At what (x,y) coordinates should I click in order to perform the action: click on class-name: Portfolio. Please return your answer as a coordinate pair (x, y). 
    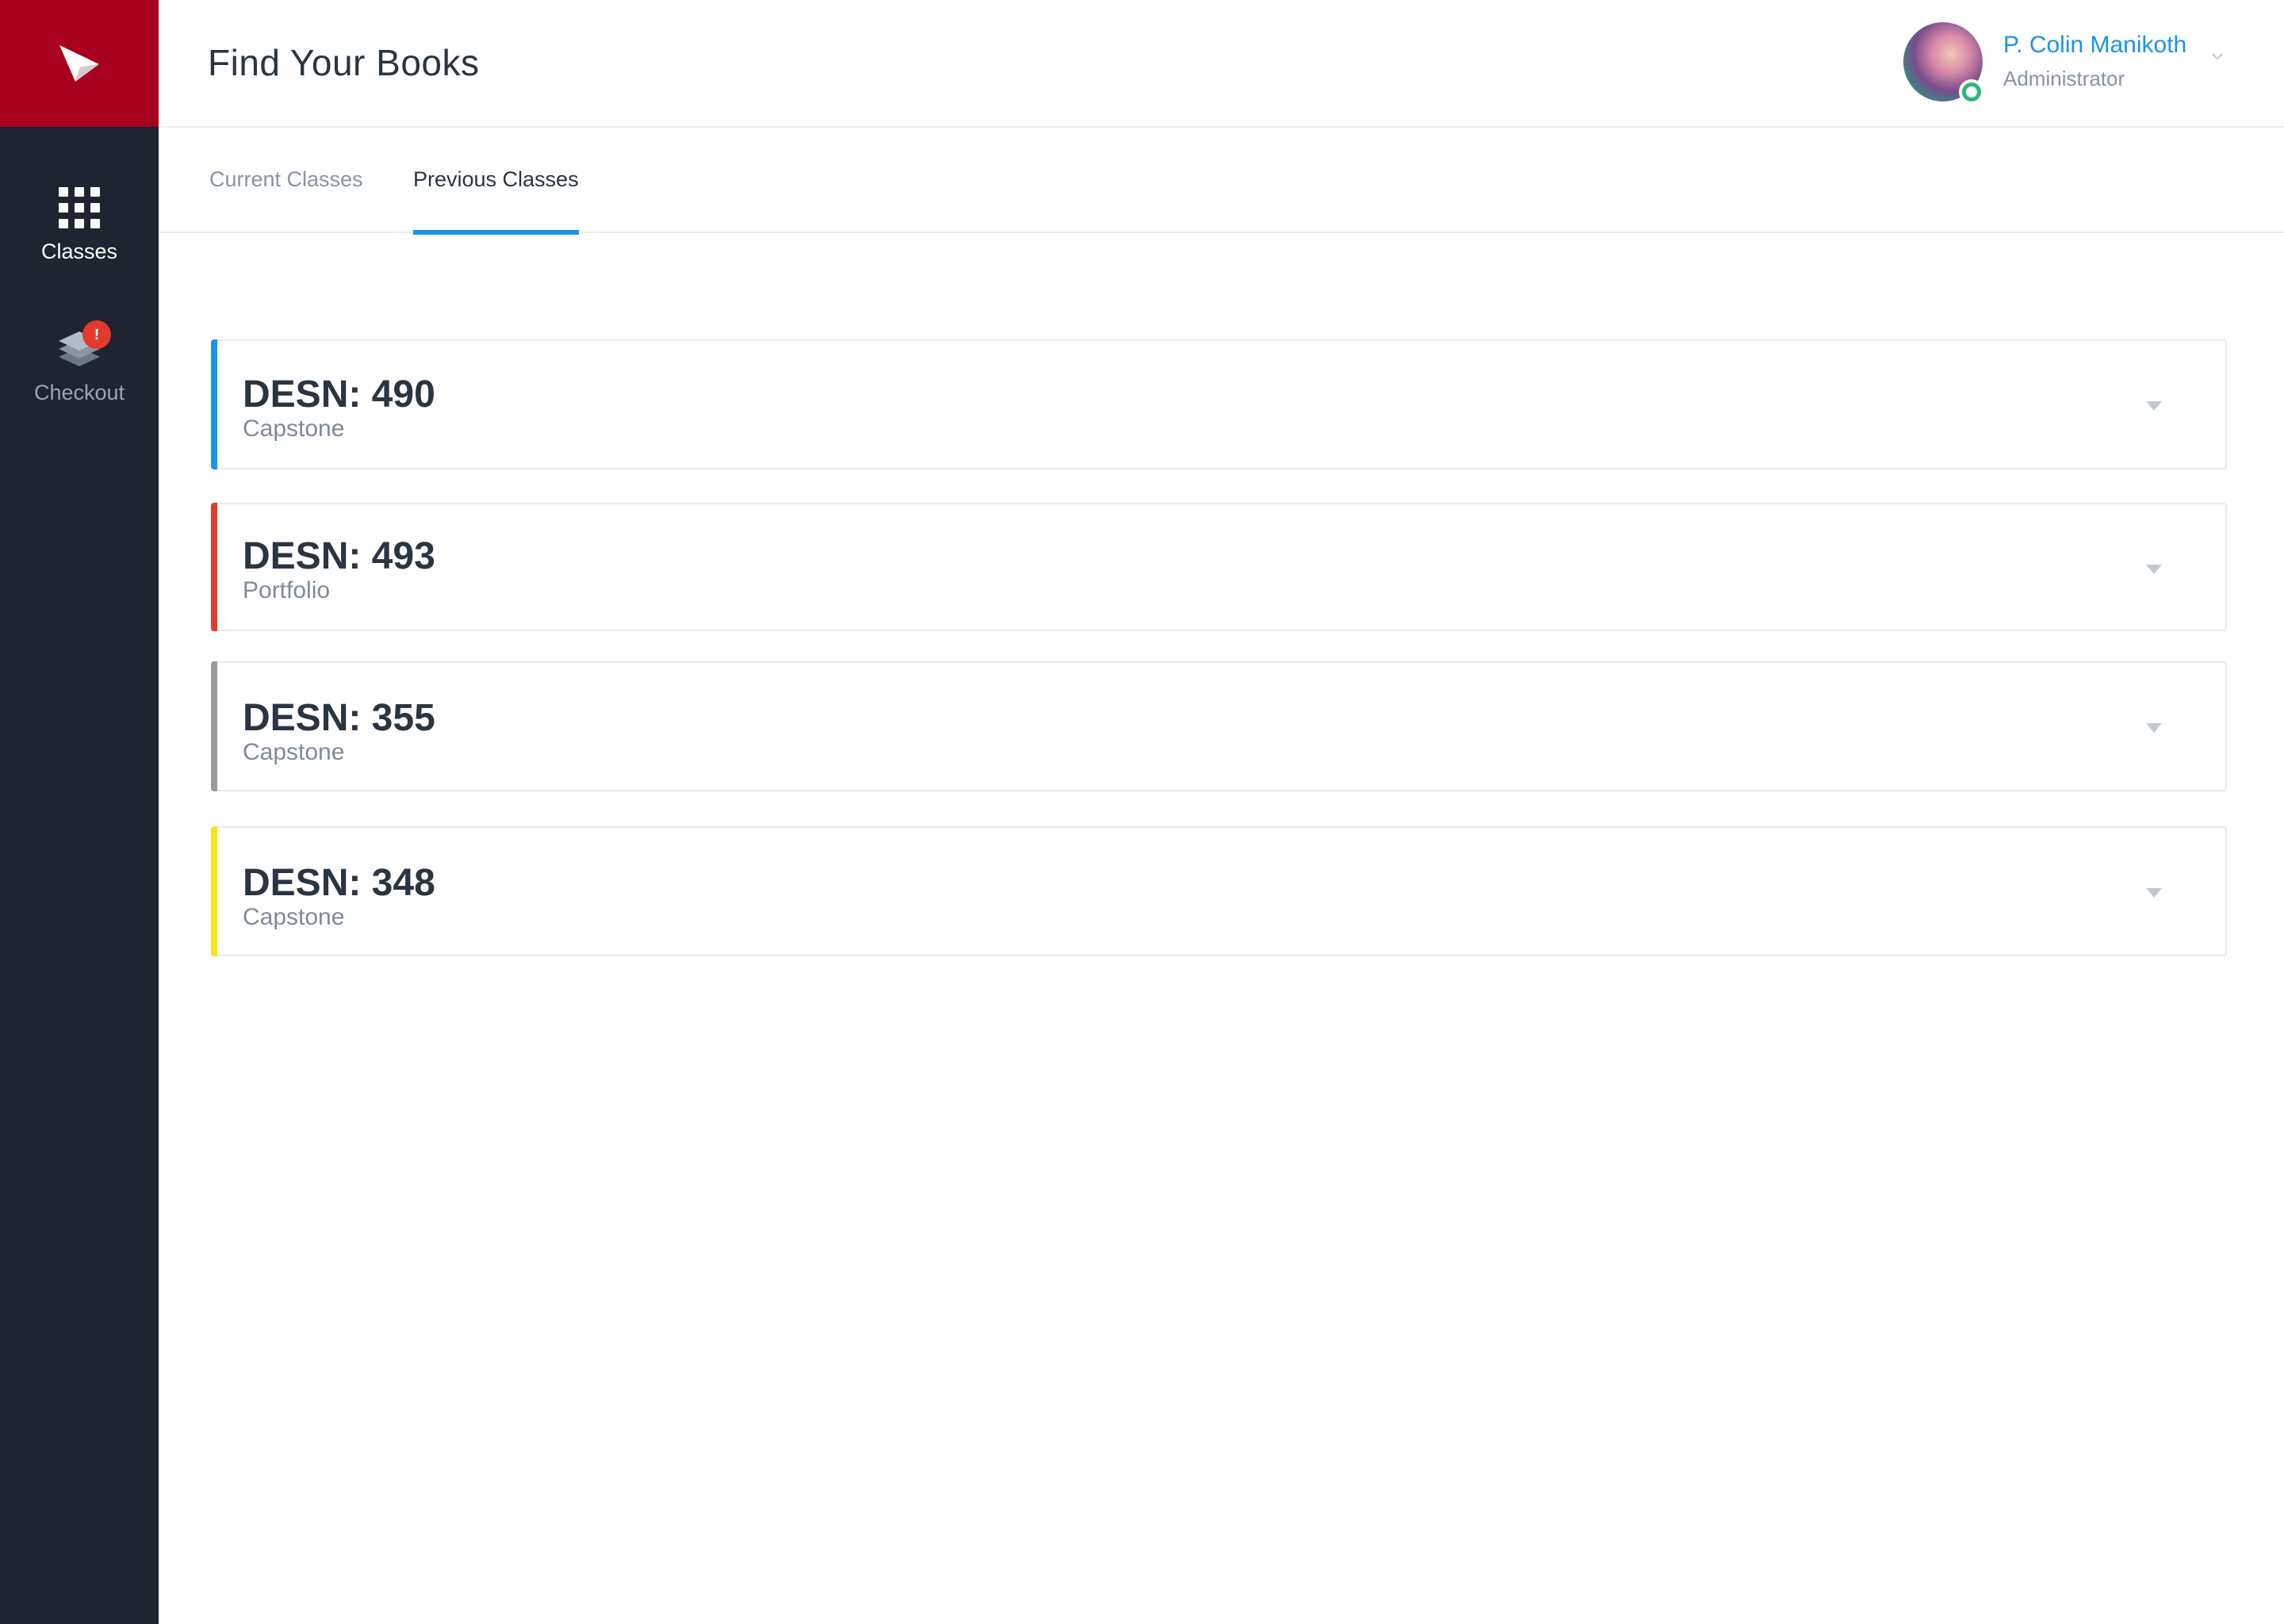
    Looking at the image, I should click on (287, 590).